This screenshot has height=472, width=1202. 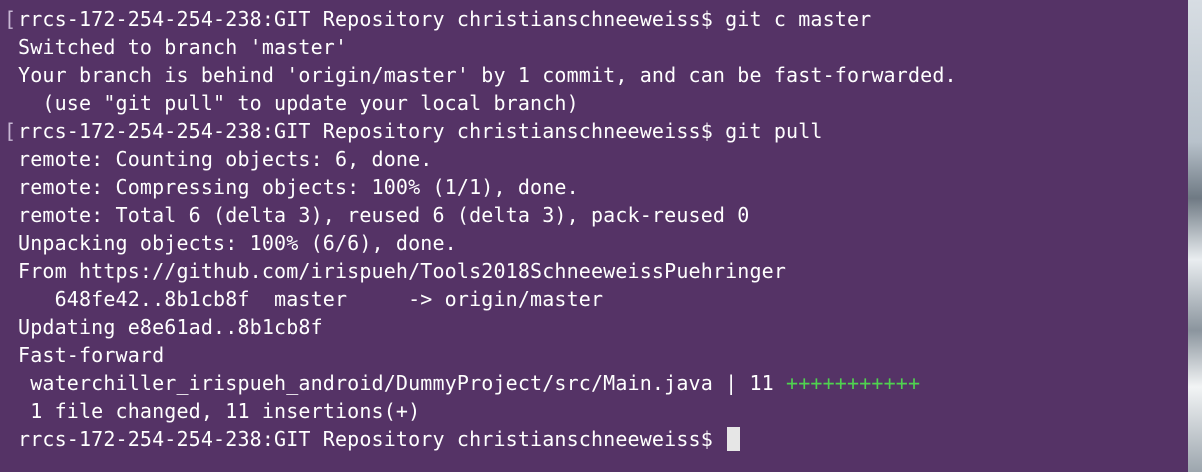 I want to click on output-line: 1 file changed, 11 insertions(+), so click(x=603, y=411).